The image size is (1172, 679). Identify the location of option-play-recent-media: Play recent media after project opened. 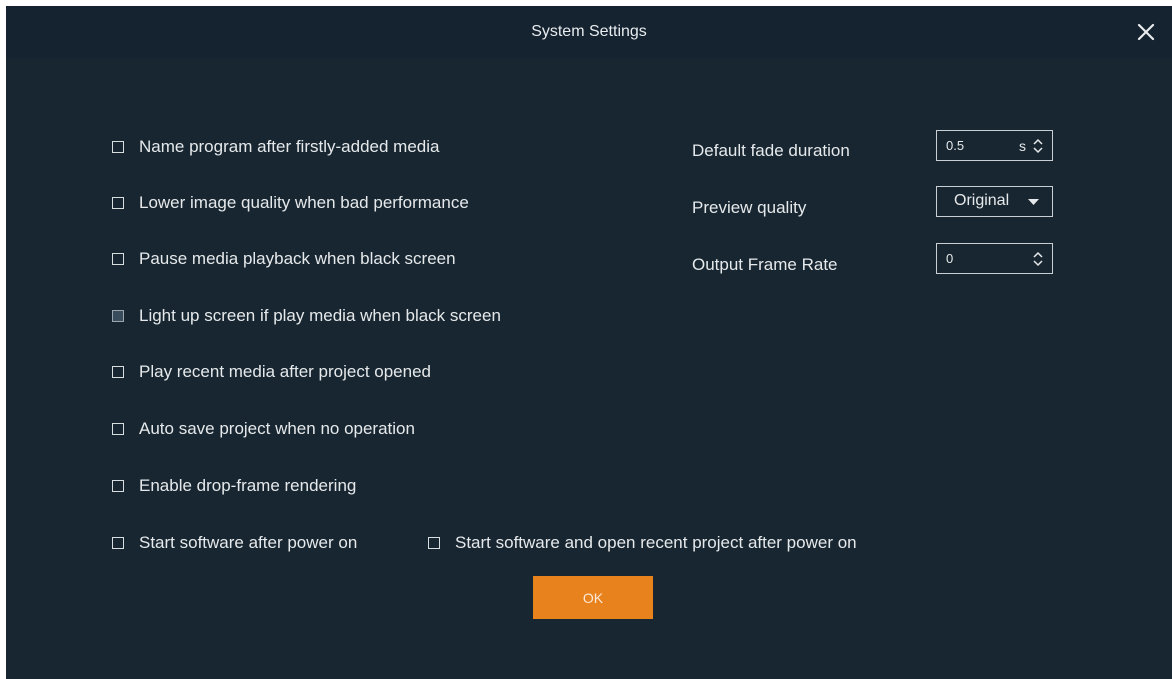
(271, 372).